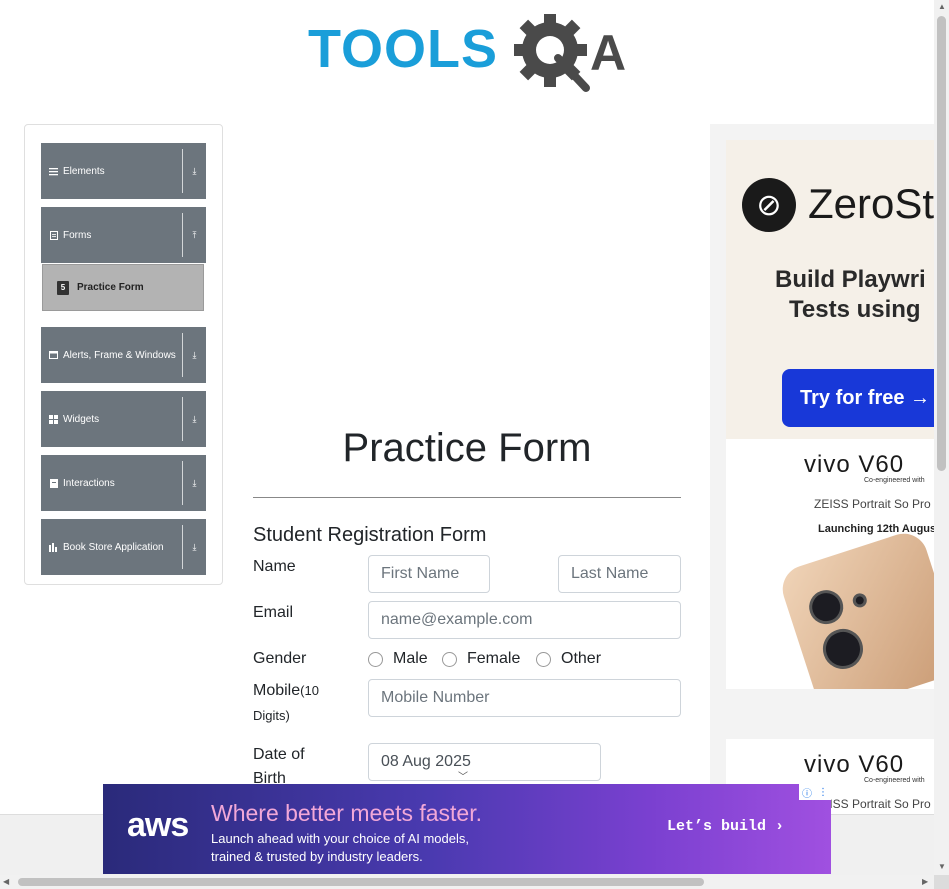 This screenshot has height=889, width=949. Describe the element at coordinates (309, 690) in the screenshot. I see `mobile-hint: (10` at that location.